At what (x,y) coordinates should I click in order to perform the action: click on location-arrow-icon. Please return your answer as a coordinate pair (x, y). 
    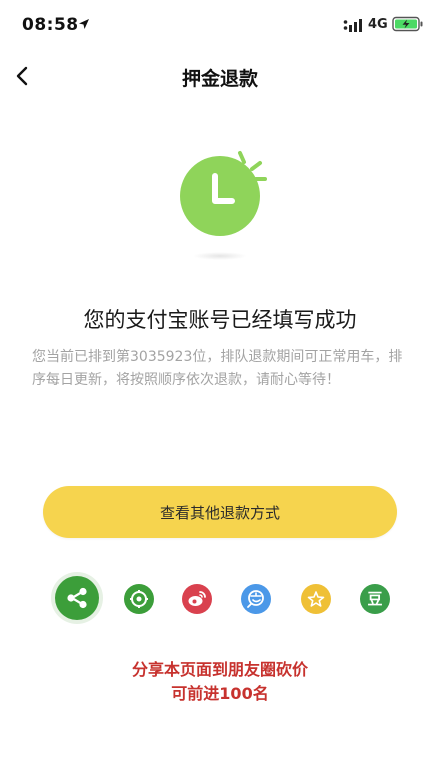
    Looking at the image, I should click on (84, 24).